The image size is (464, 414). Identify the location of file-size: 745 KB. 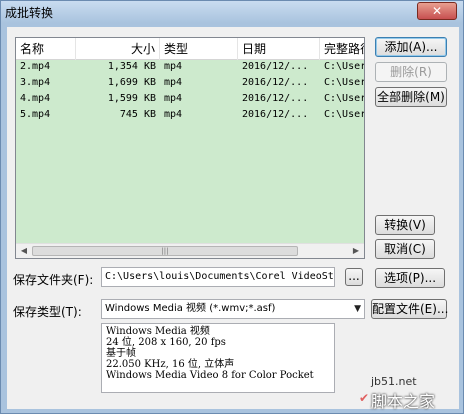
(137, 114).